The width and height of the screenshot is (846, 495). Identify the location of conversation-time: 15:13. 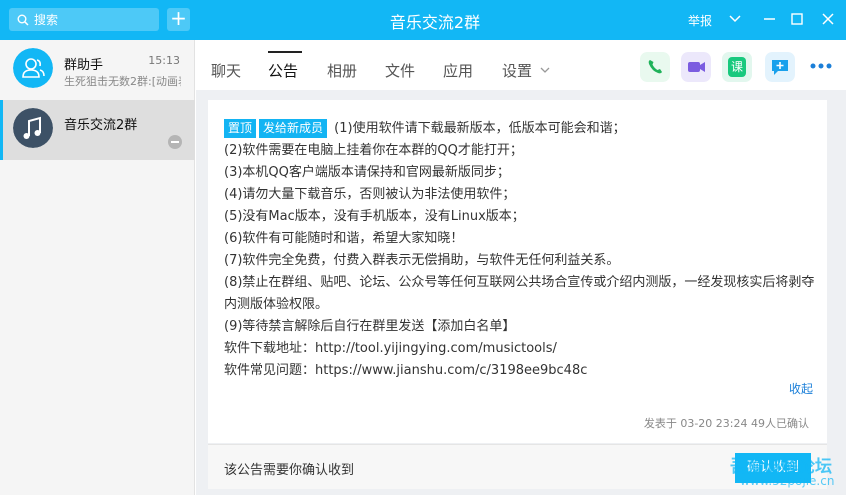
(164, 60).